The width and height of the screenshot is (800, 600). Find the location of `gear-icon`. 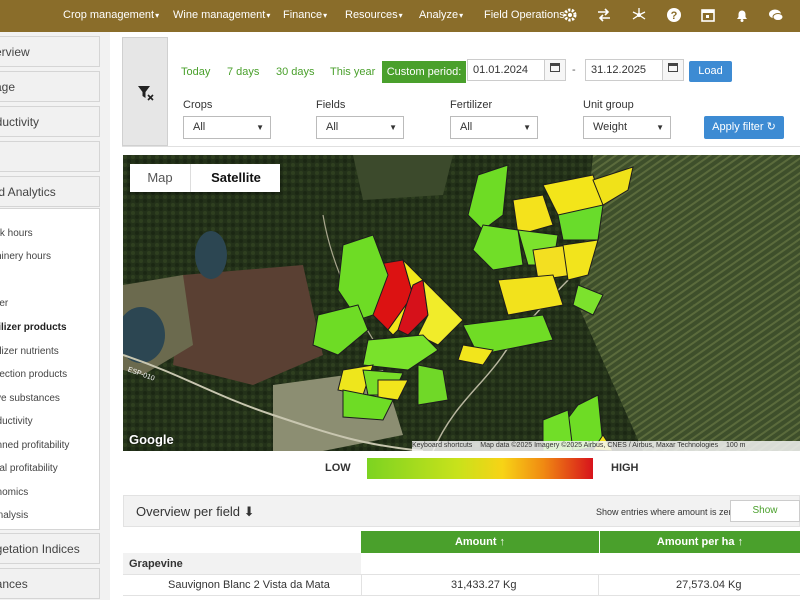

gear-icon is located at coordinates (570, 15).